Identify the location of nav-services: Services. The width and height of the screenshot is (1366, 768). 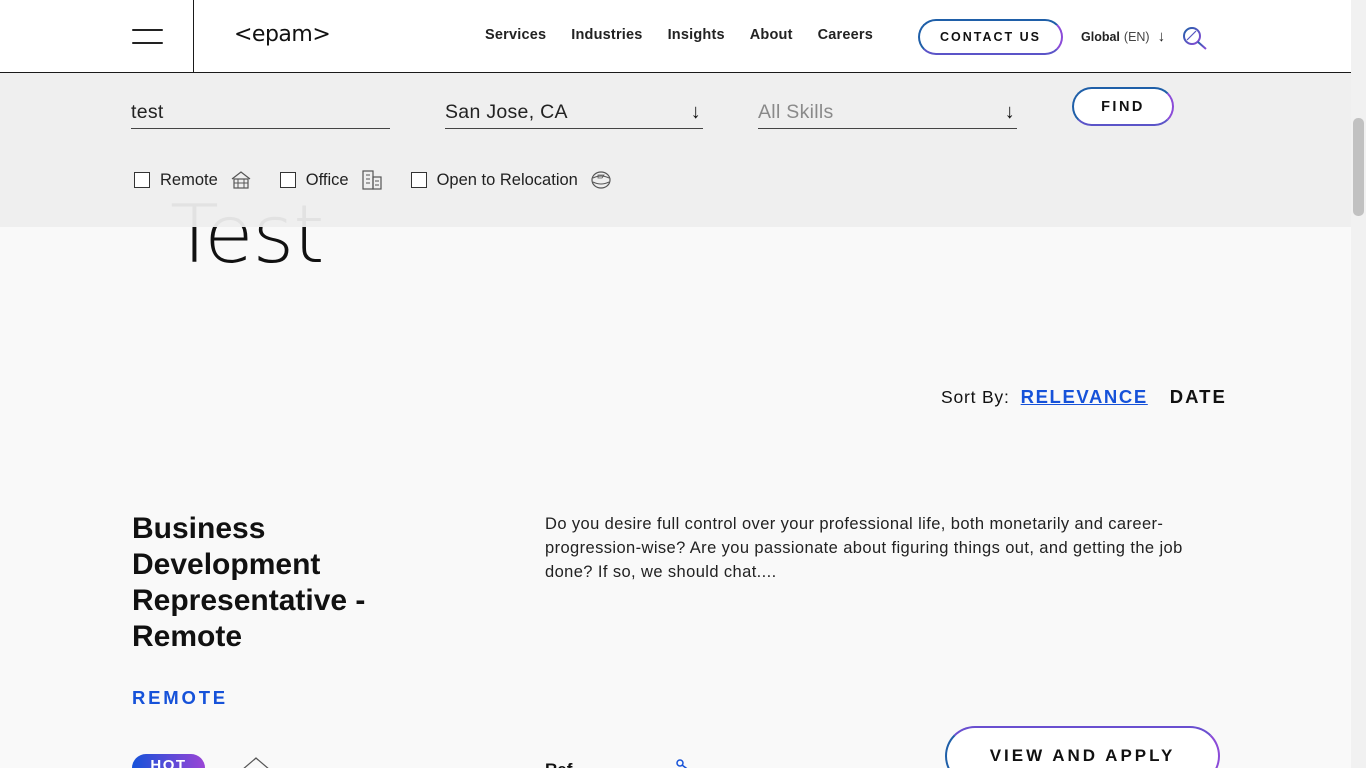
(515, 35).